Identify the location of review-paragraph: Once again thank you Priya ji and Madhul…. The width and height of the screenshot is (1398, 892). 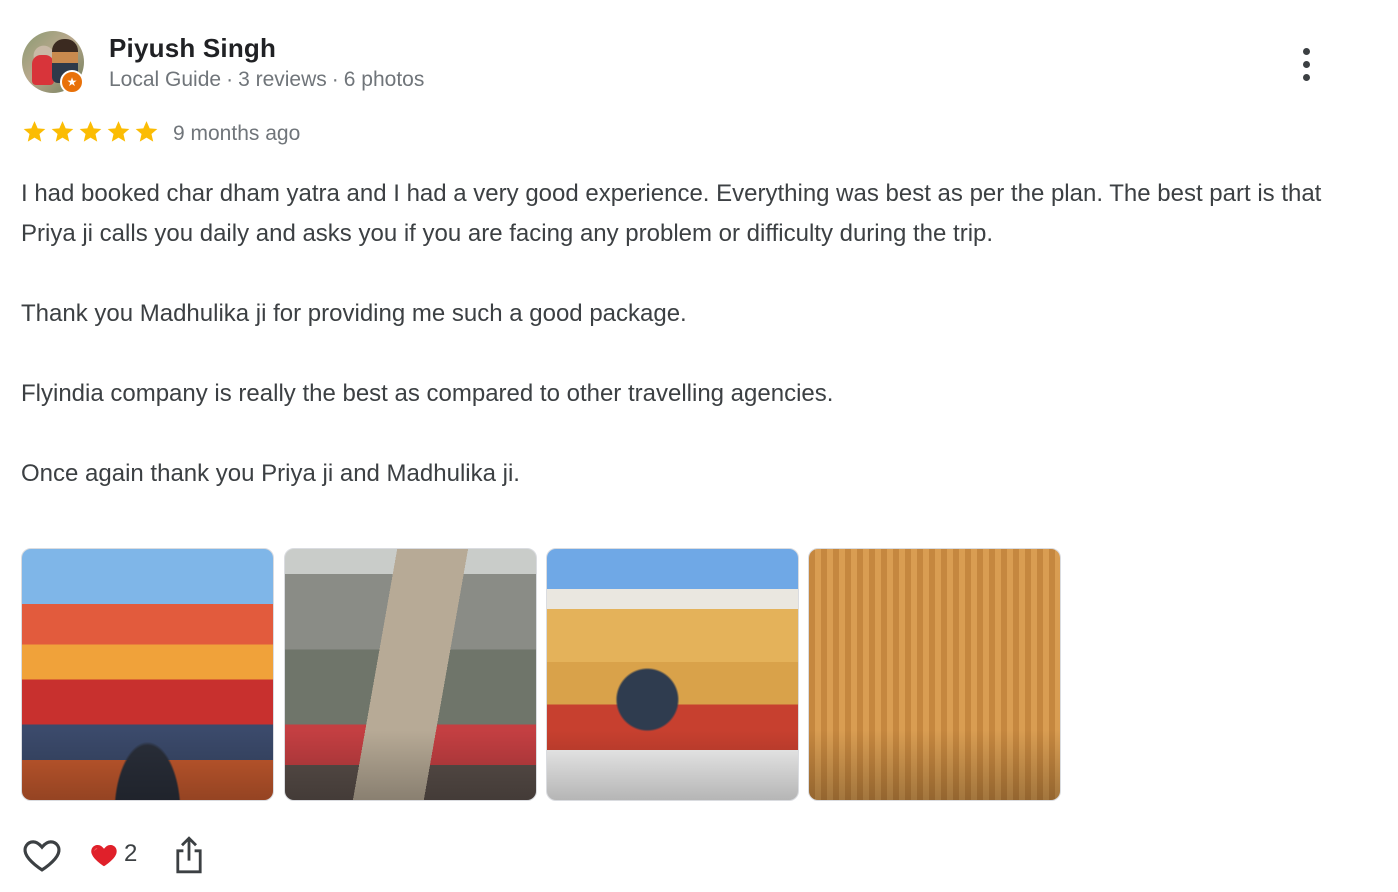
(270, 473).